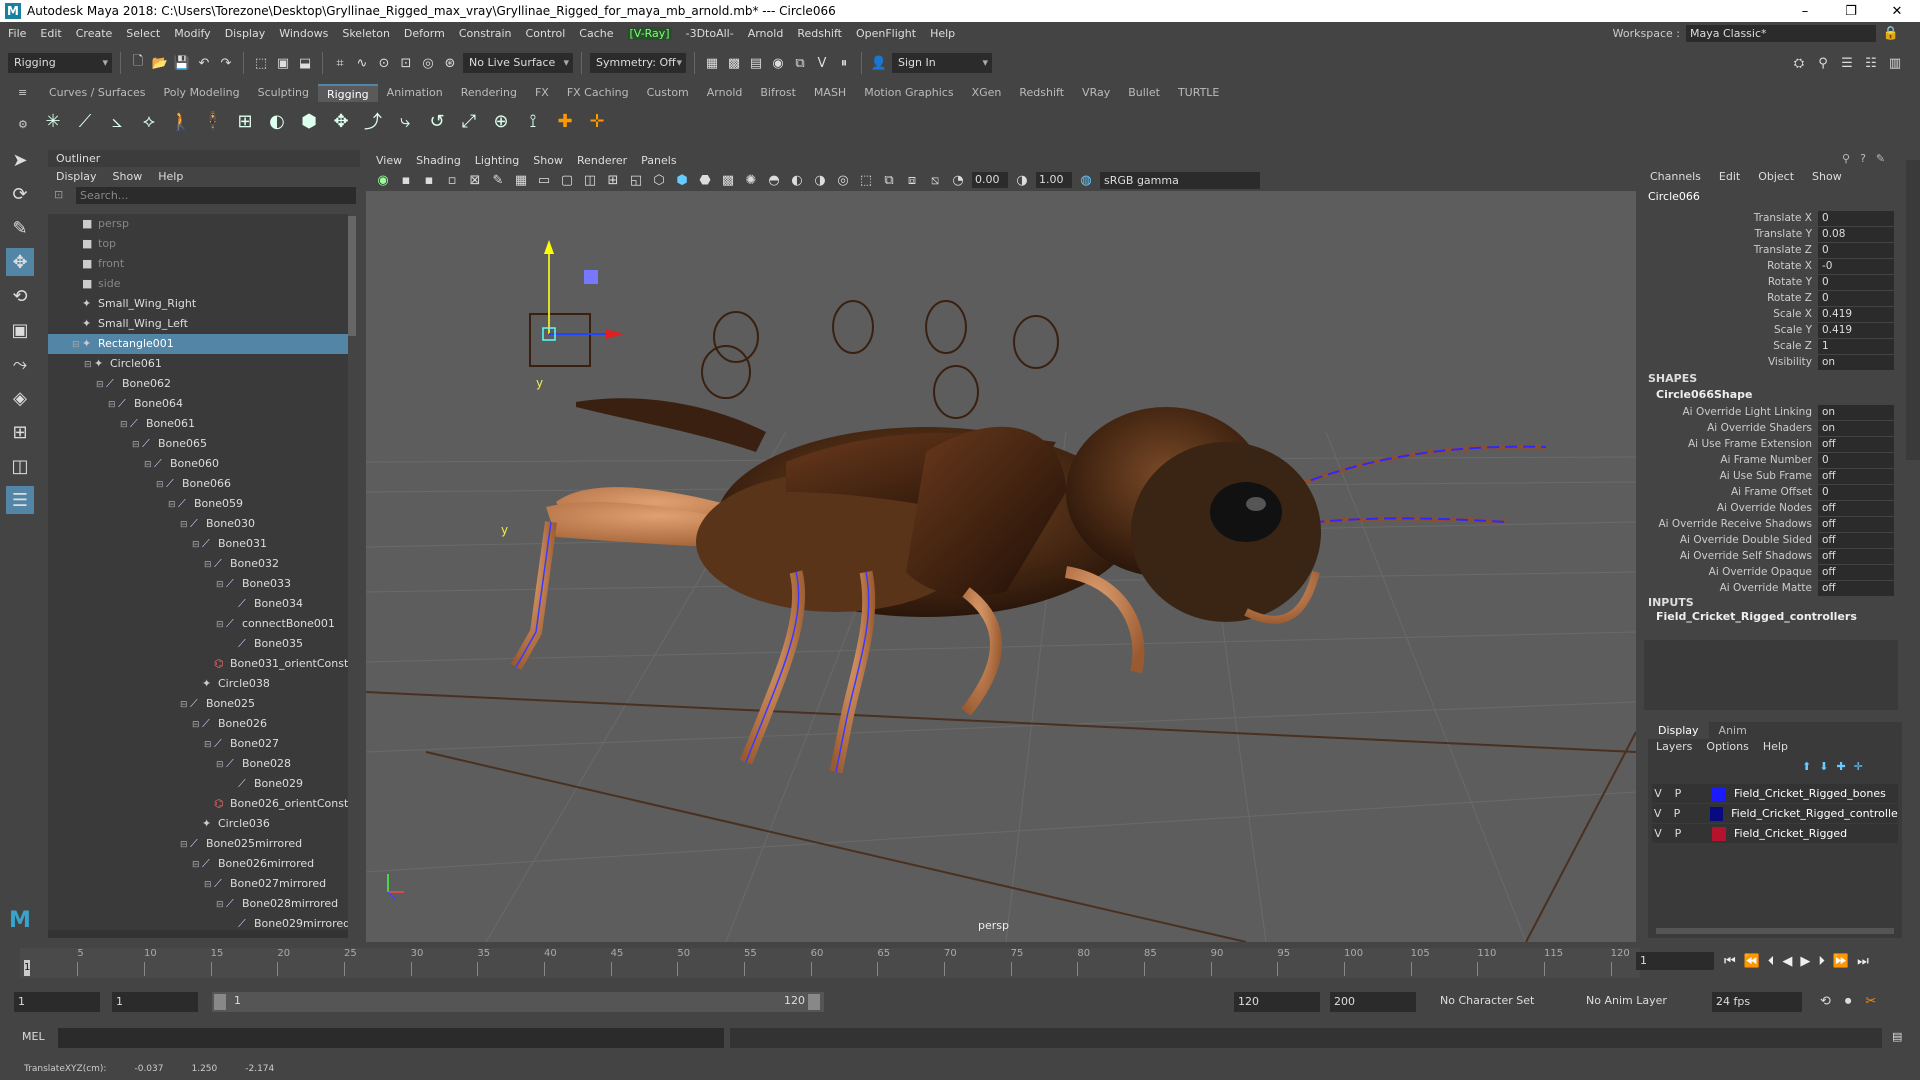 Image resolution: width=1920 pixels, height=1080 pixels. I want to click on last-tool-icon: ⤳, so click(20, 364).